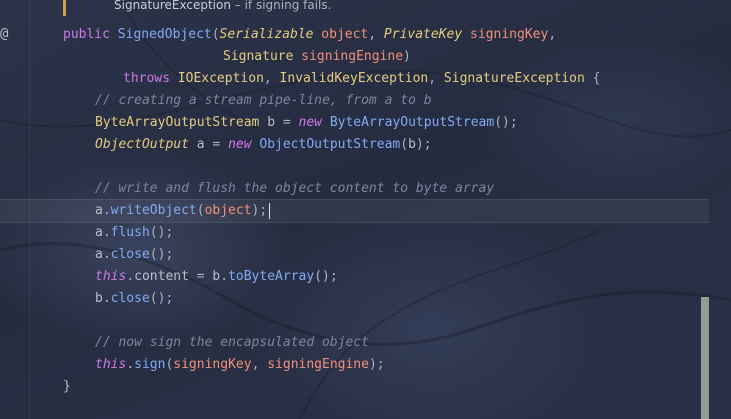 Image resolution: width=731 pixels, height=419 pixels. Describe the element at coordinates (164, 34) in the screenshot. I see `method-name: SignedObject` at that location.